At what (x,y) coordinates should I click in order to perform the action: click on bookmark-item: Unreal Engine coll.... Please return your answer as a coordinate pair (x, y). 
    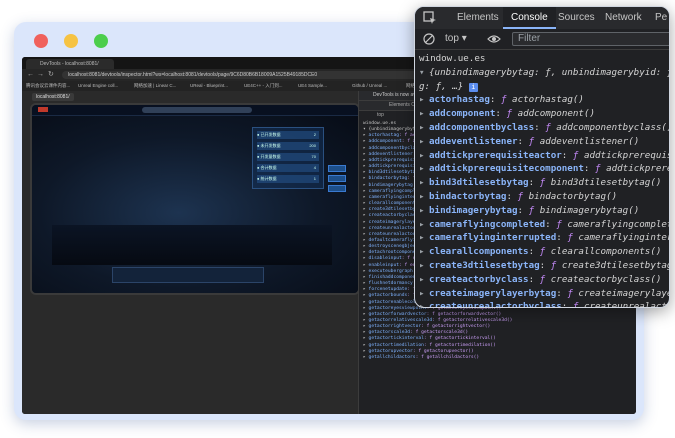
    Looking at the image, I should click on (98, 86).